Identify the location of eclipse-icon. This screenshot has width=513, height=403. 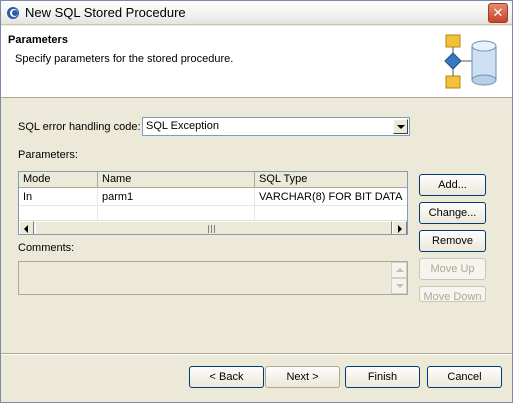
(13, 13).